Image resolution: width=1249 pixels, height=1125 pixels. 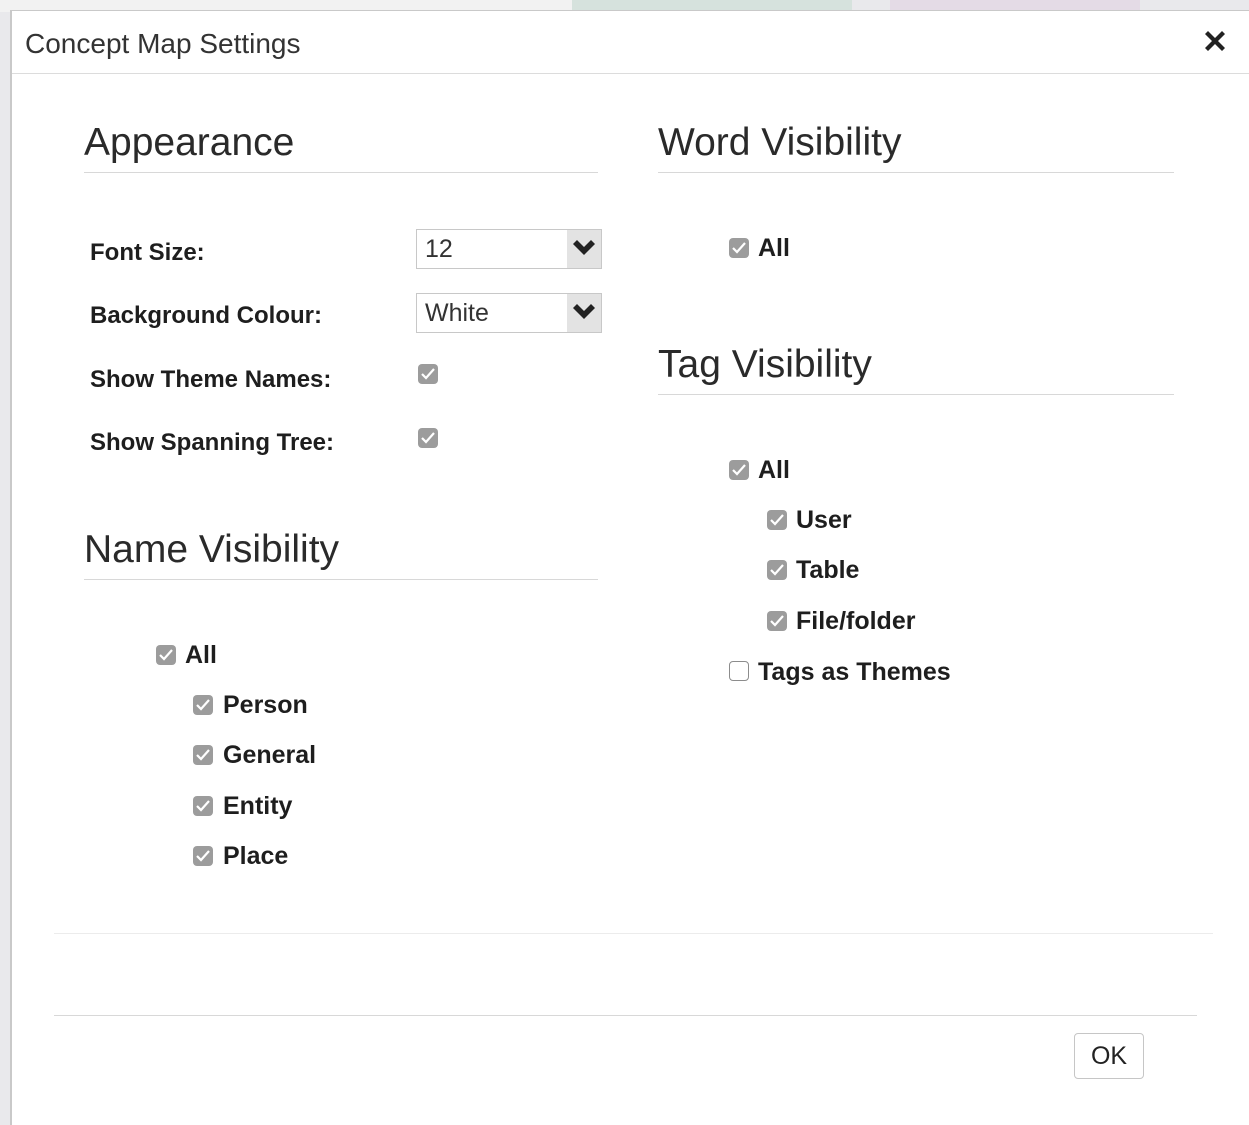 I want to click on background-colour-value: White, so click(x=457, y=313).